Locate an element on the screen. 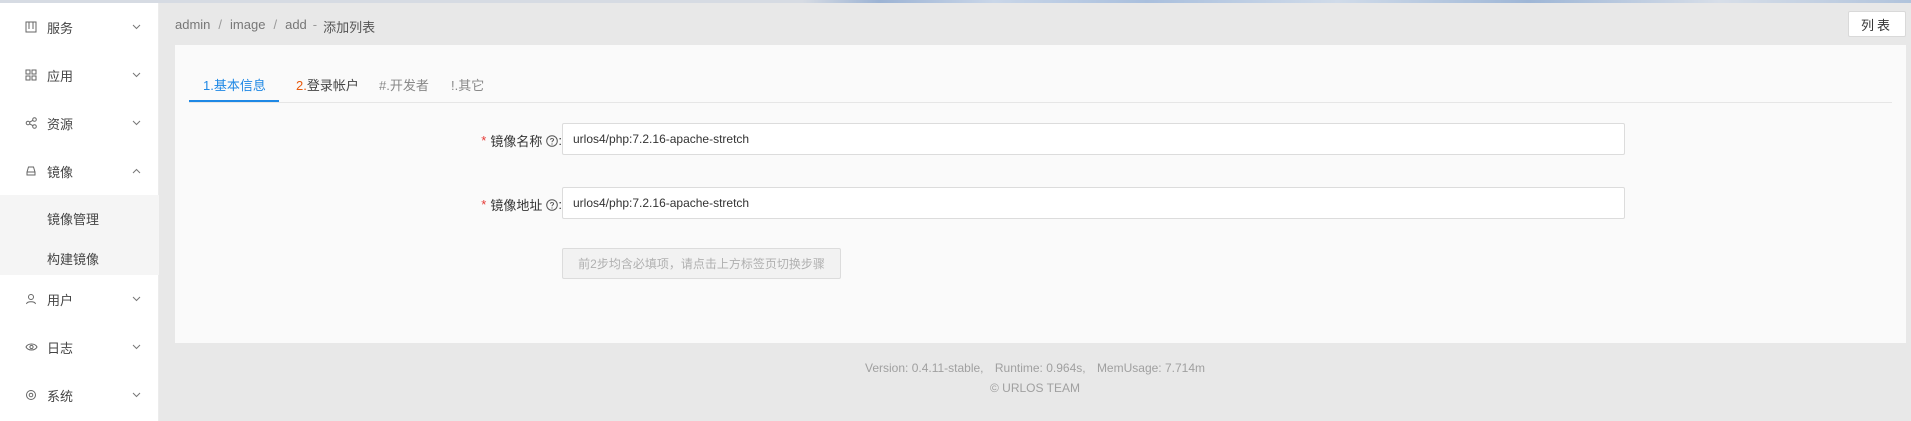 The image size is (1911, 421). breadcrumb-admin: admin is located at coordinates (192, 26).